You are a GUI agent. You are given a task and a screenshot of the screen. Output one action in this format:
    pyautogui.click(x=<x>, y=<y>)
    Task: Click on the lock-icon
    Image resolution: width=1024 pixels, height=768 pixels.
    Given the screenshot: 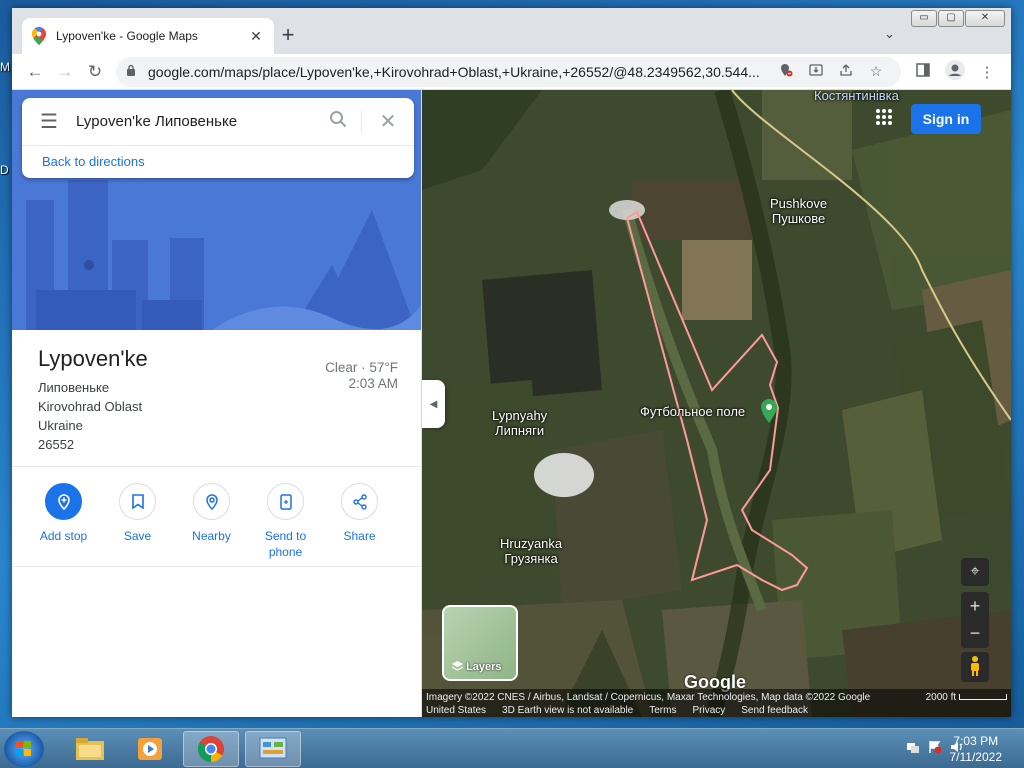 What is the action you would take?
    pyautogui.click(x=132, y=71)
    